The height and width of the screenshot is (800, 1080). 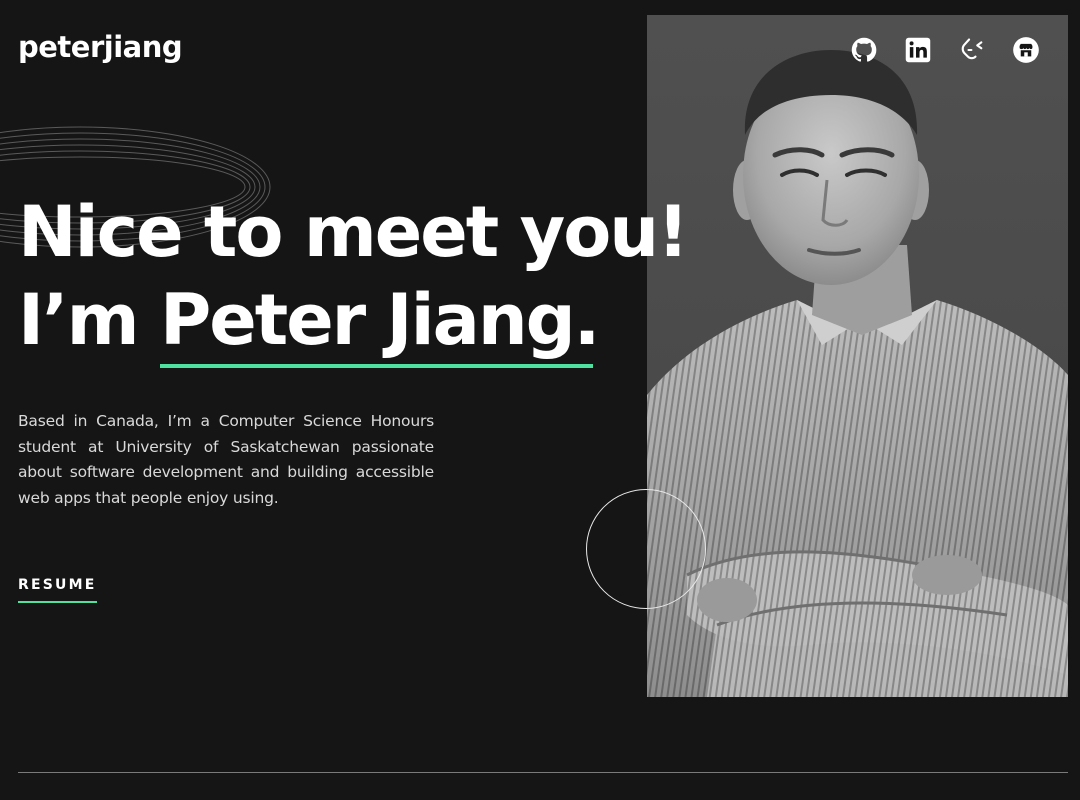 I want to click on resume-link: RESUME, so click(x=57, y=590).